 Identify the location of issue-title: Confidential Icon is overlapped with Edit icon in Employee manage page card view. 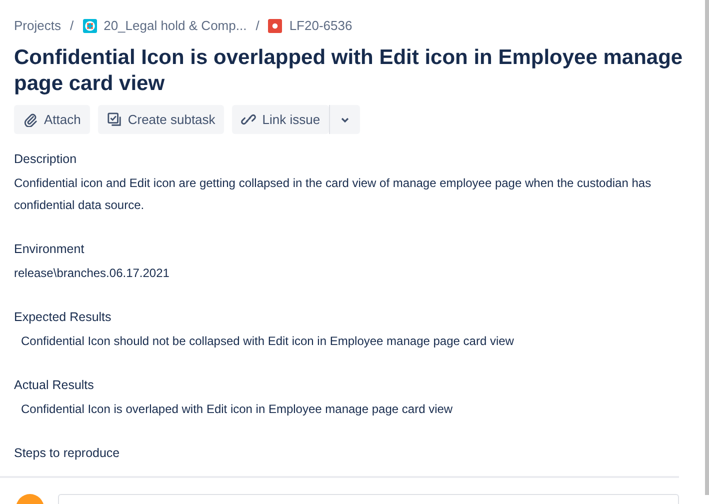
(349, 71).